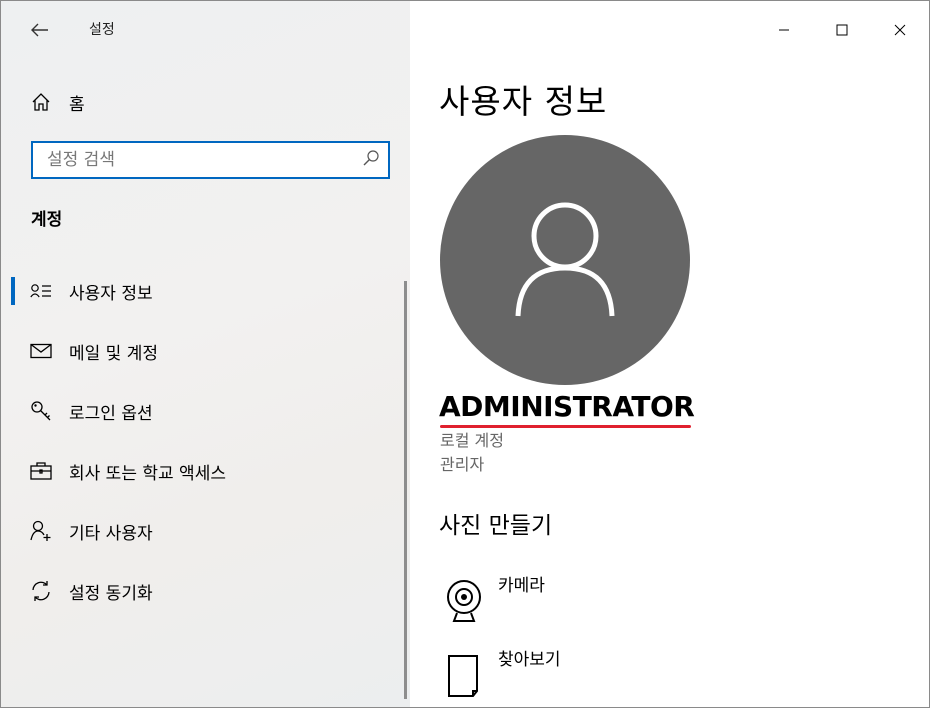 This screenshot has width=930, height=708. Describe the element at coordinates (496, 526) in the screenshot. I see `create-photo-title: 사진 만들기` at that location.